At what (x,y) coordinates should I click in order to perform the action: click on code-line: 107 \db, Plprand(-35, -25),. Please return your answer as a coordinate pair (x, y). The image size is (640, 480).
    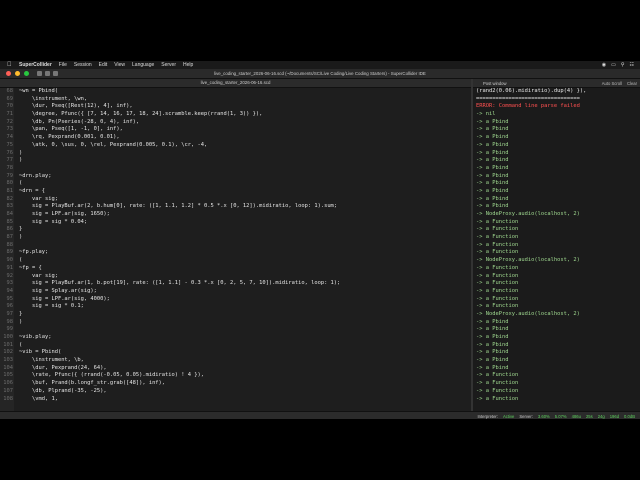
    Looking at the image, I should click on (235, 392).